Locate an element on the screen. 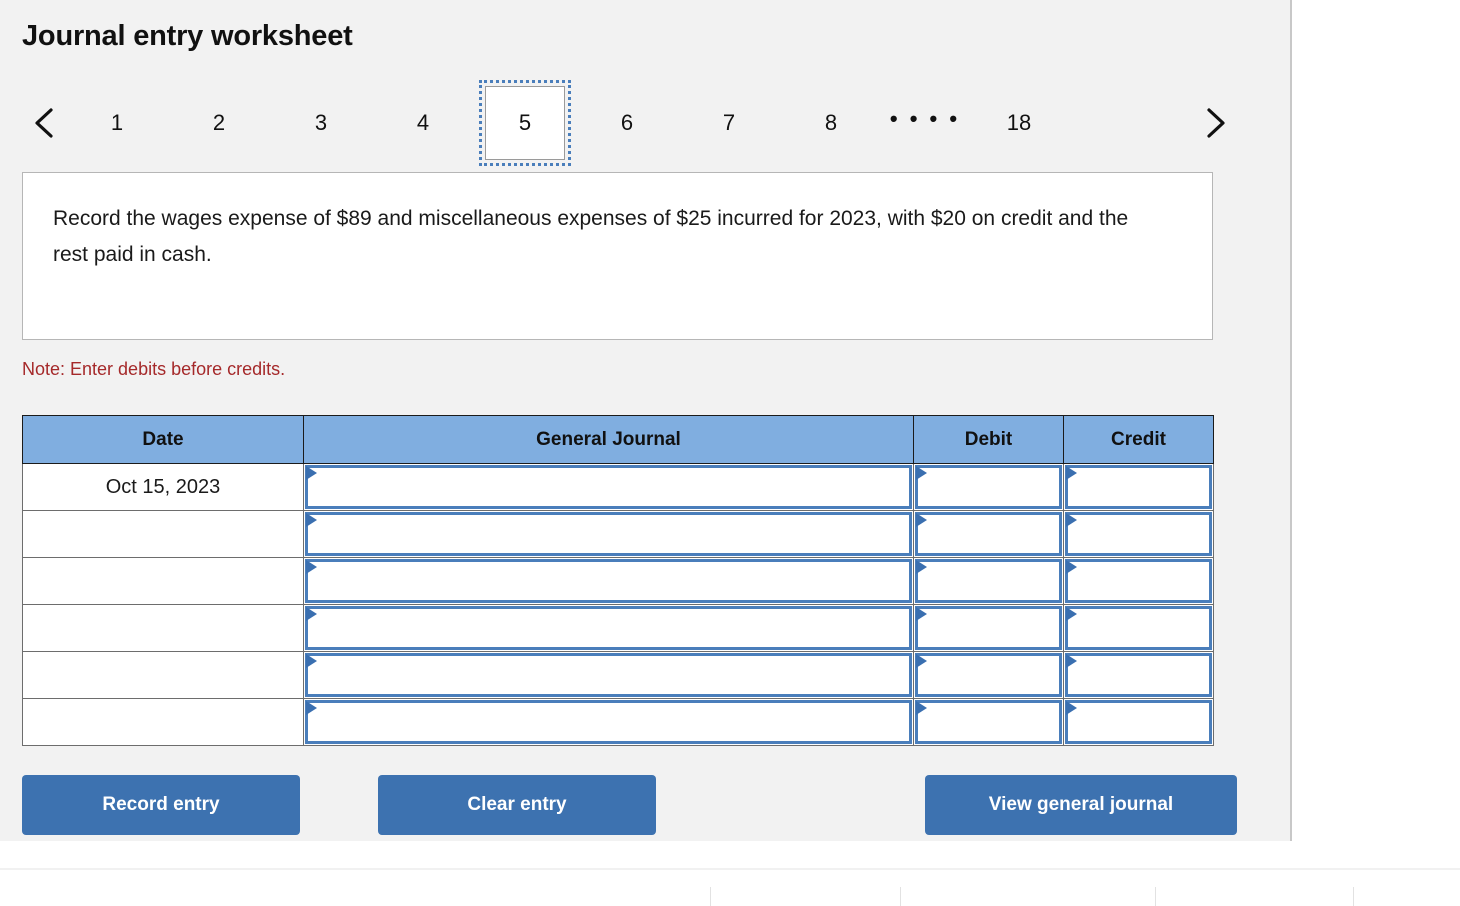  worksheet-pagination: 1 2 3 4 5 6 7 8 • • • • 18 is located at coordinates (629, 123).